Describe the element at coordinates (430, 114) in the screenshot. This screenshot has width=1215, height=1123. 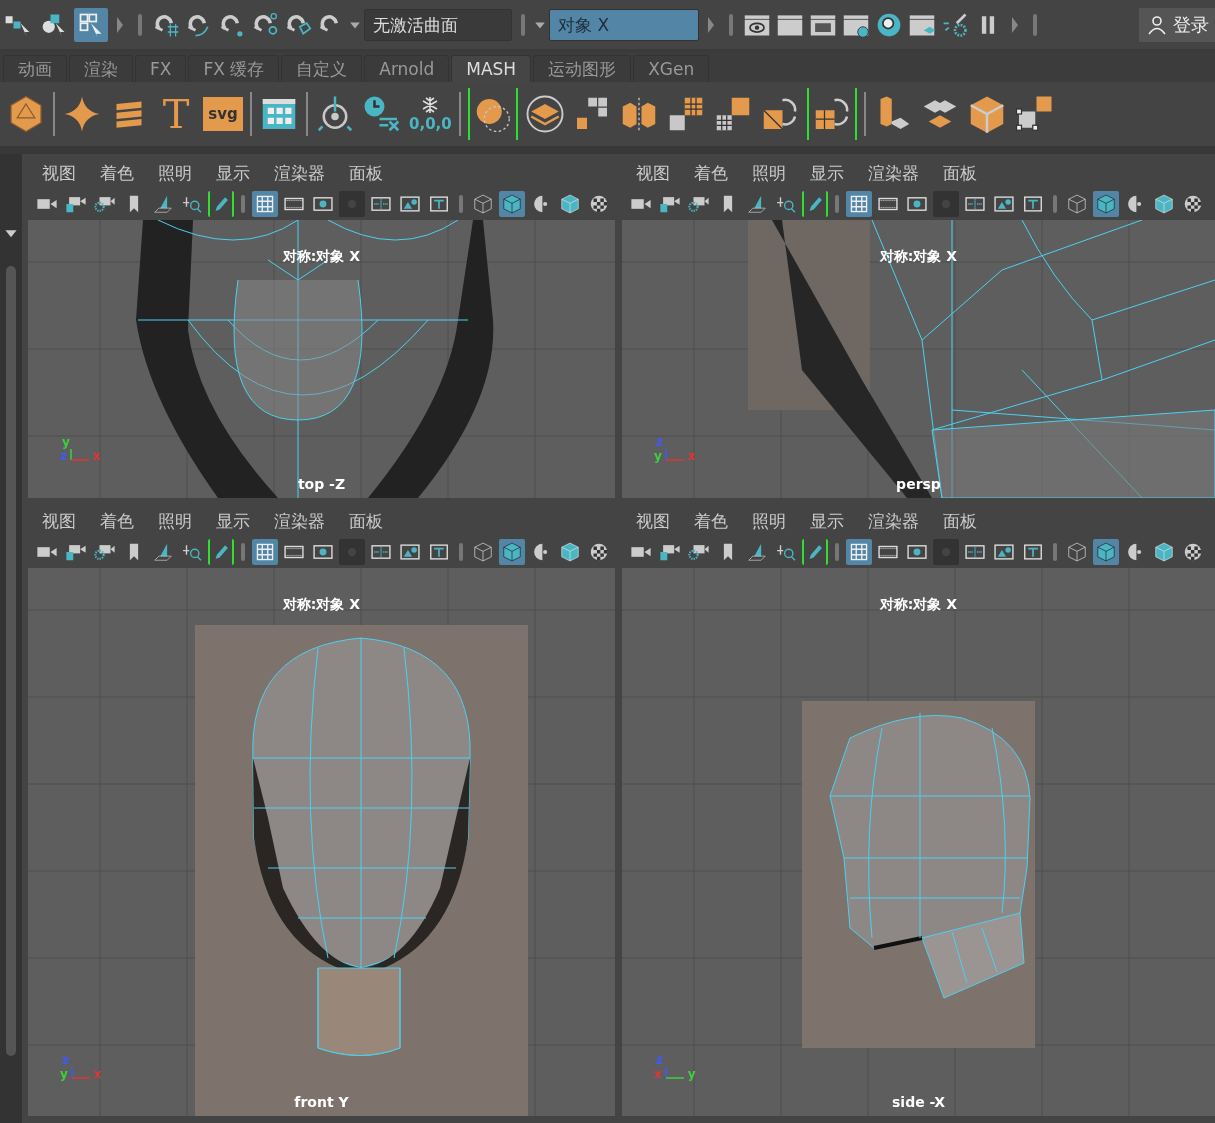
I see `freeze-button: 0,0,0` at that location.